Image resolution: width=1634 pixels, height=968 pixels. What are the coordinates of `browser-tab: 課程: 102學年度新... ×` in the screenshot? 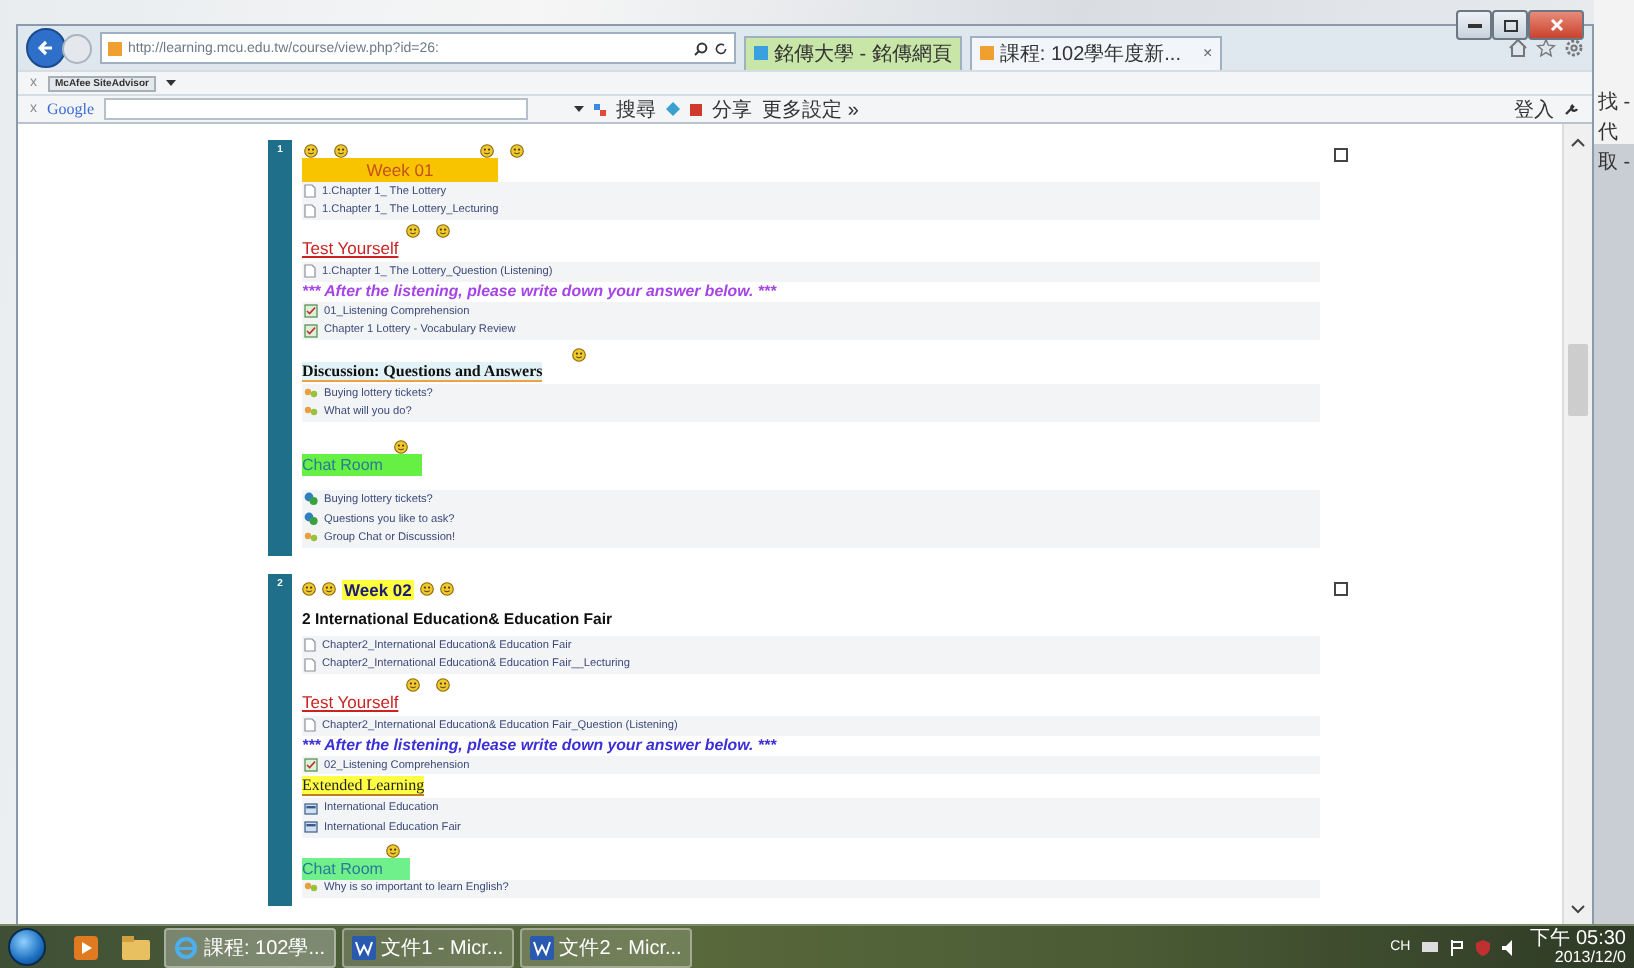 It's located at (1096, 52).